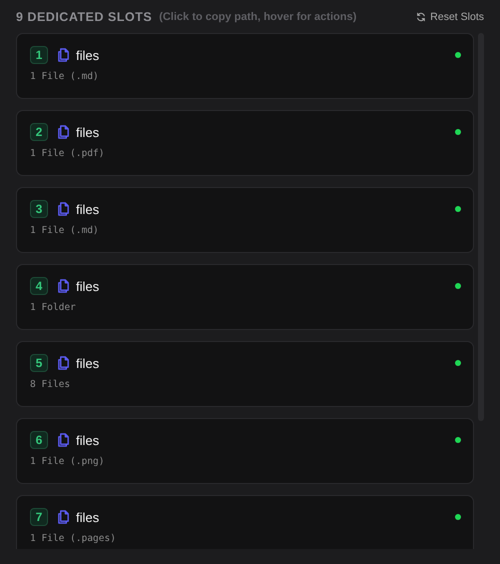 Image resolution: width=500 pixels, height=564 pixels. Describe the element at coordinates (68, 153) in the screenshot. I see `slot-detail: 1 File (.pdf)` at that location.